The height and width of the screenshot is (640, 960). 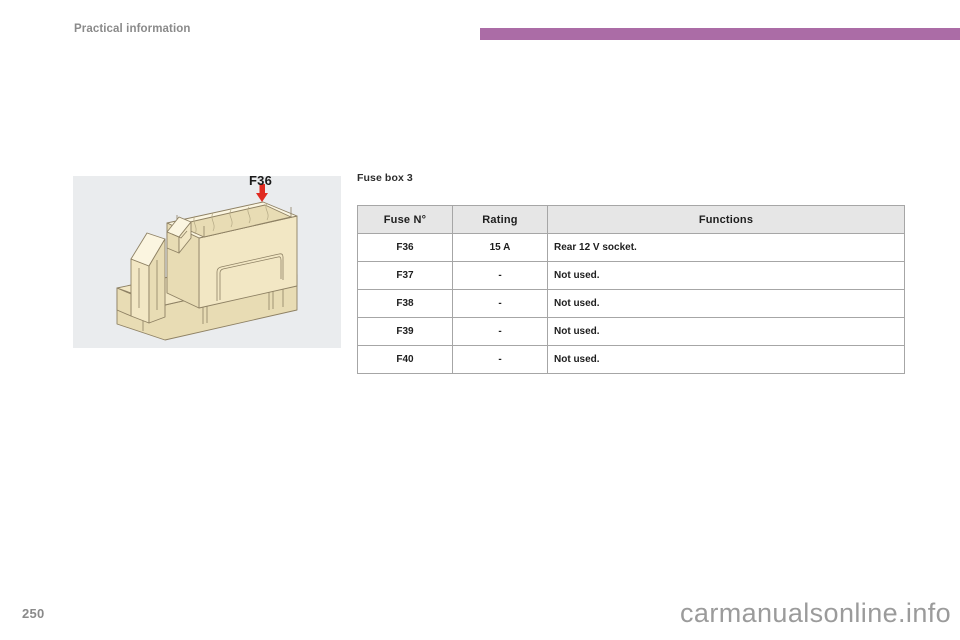 What do you see at coordinates (405, 359) in the screenshot?
I see `cell-fuse-number: F40` at bounding box center [405, 359].